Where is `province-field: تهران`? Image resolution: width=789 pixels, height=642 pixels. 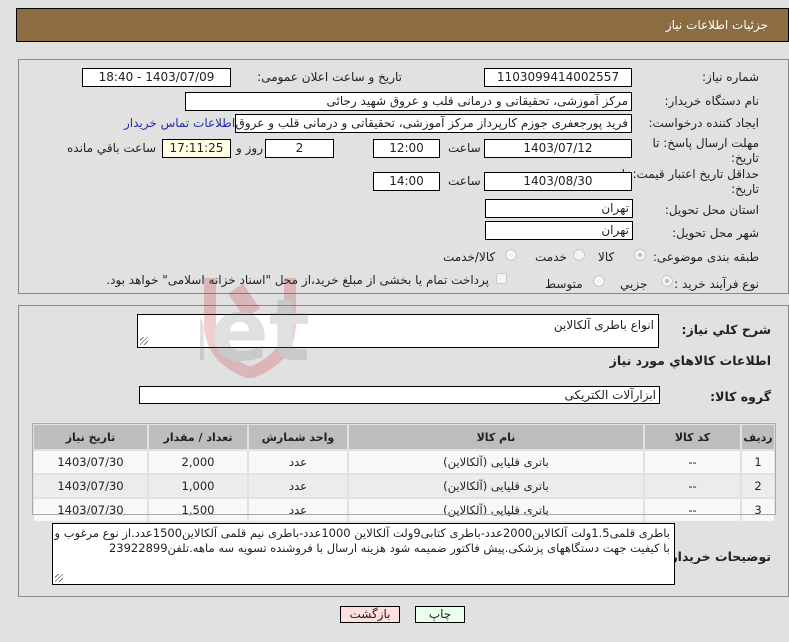
province-field: تهران is located at coordinates (559, 208).